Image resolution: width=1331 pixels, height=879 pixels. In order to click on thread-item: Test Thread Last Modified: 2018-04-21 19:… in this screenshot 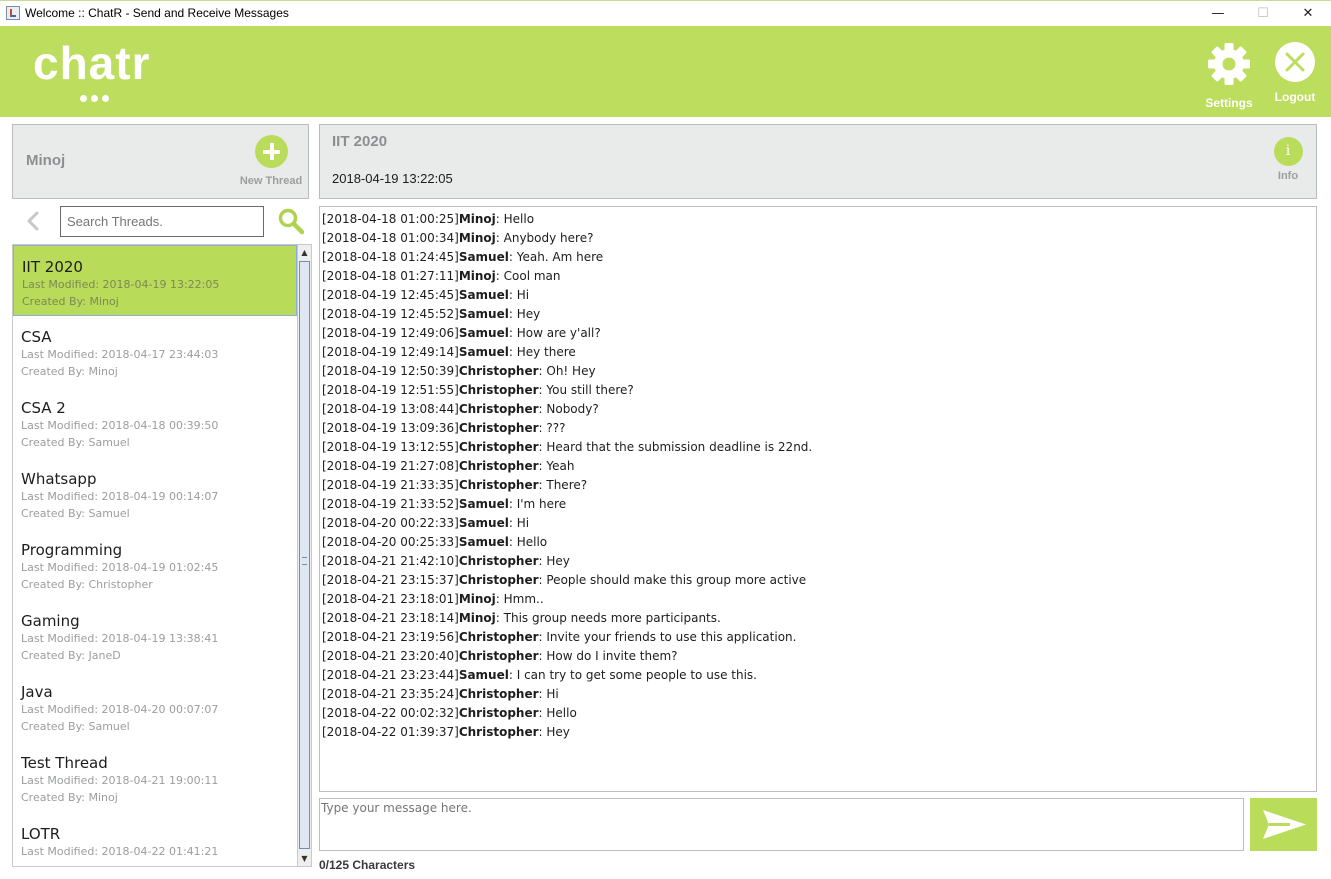, I will do `click(155, 777)`.